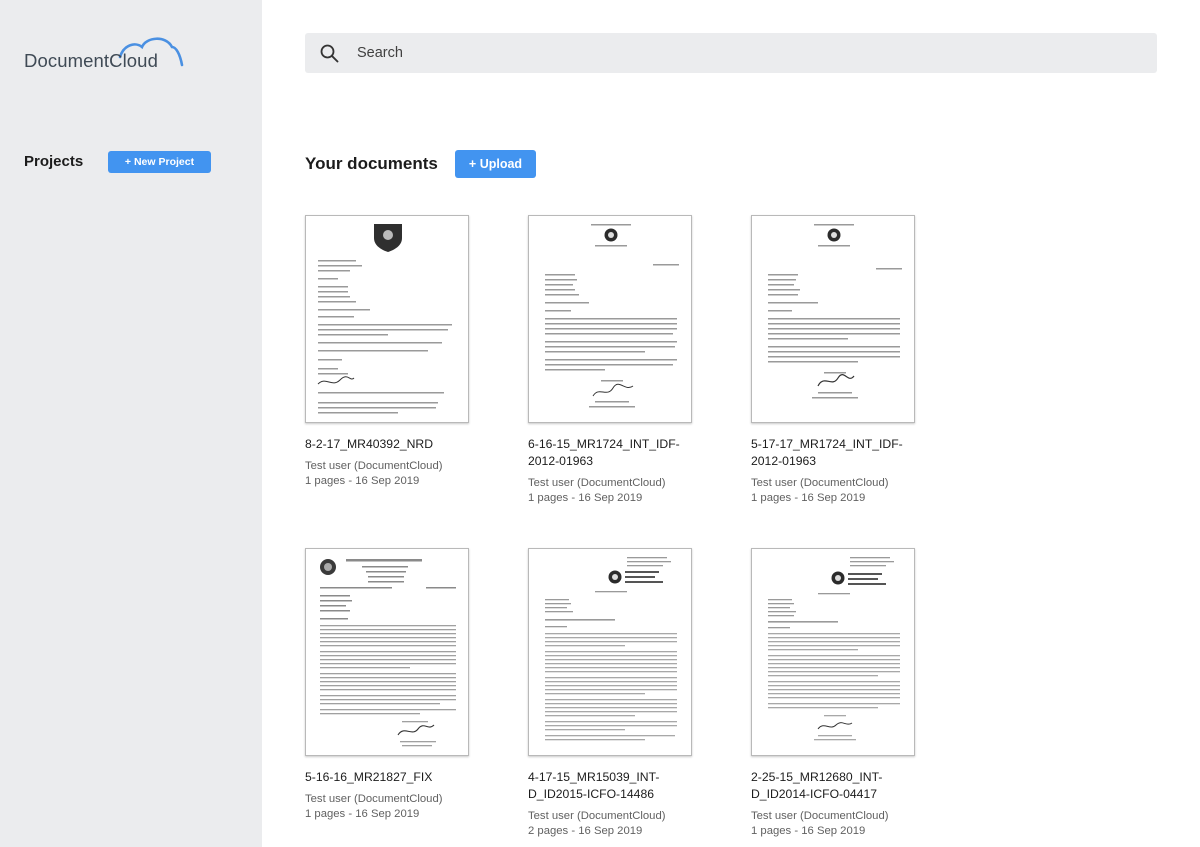  Describe the element at coordinates (393, 777) in the screenshot. I see `document-title: 5-16-16_MR21827_FIX` at that location.